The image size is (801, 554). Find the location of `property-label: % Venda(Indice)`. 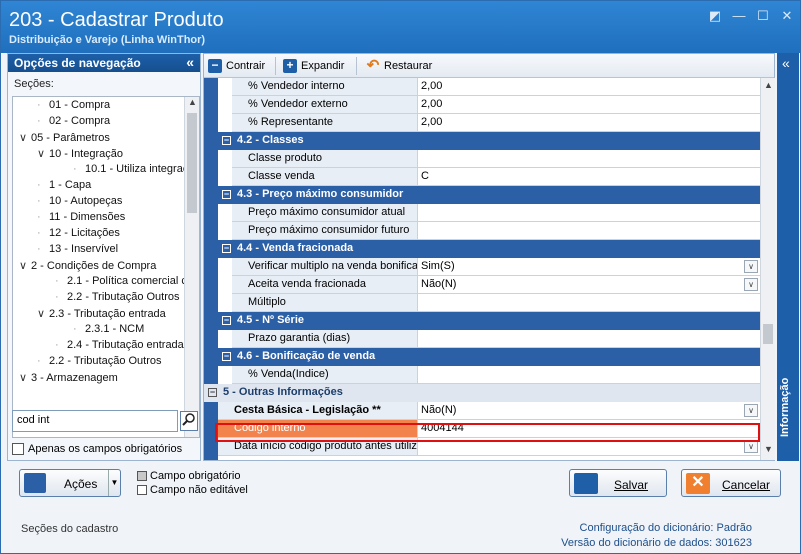

property-label: % Venda(Indice) is located at coordinates (325, 375).